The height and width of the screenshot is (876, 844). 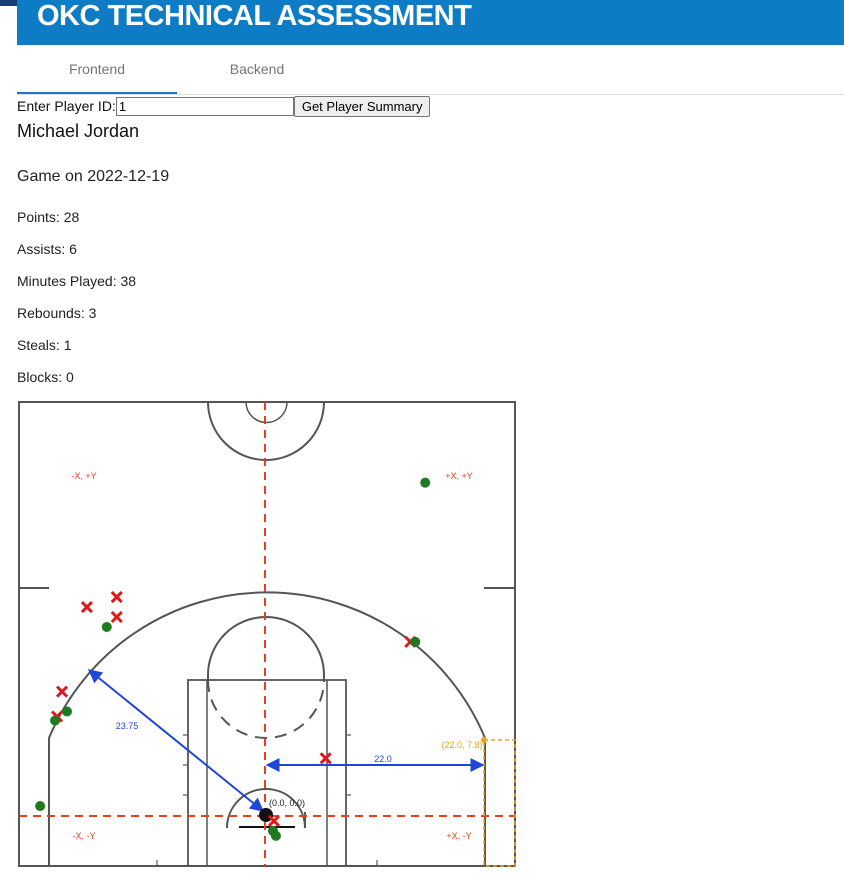 I want to click on three-point-radius-arrow, so click(x=176, y=740).